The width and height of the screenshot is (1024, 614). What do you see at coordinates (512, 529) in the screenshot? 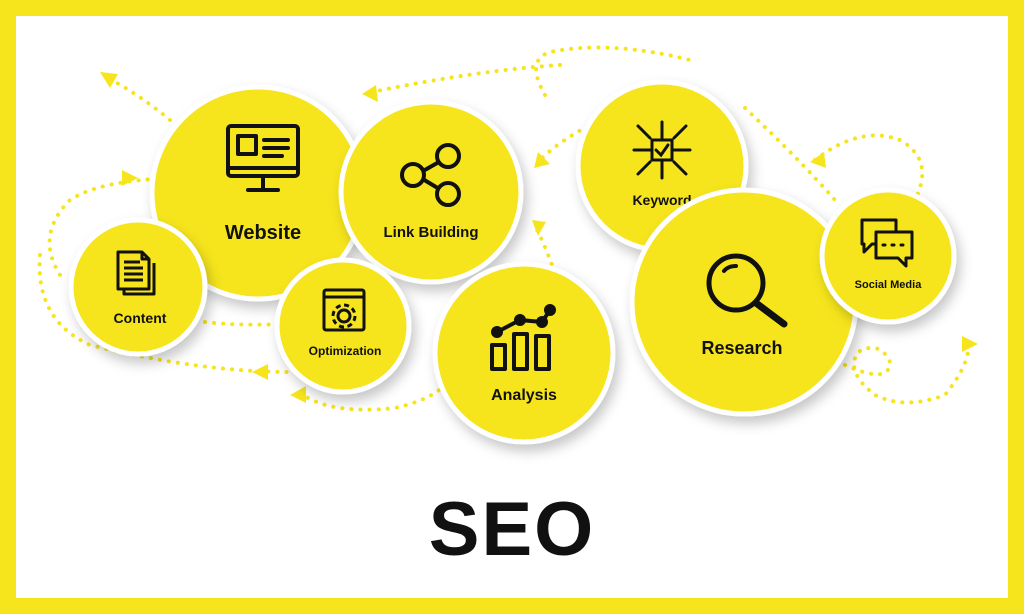
I see `page-title: SEO` at bounding box center [512, 529].